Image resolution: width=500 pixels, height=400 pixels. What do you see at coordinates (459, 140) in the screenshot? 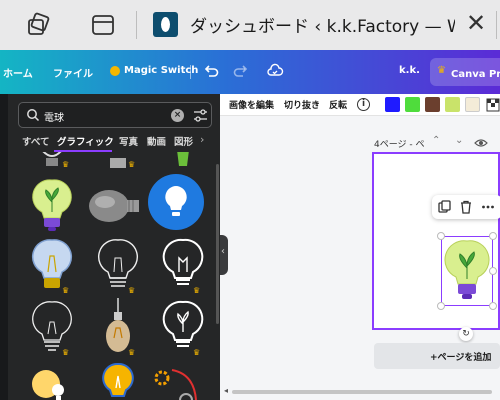
I see `chevron-down-icon: ⌄` at bounding box center [459, 140].